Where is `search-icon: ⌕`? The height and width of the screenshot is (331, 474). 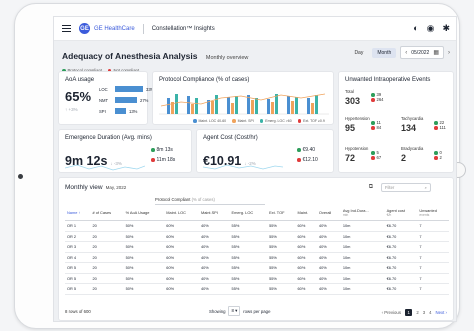 search-icon: ⌕ is located at coordinates (425, 187).